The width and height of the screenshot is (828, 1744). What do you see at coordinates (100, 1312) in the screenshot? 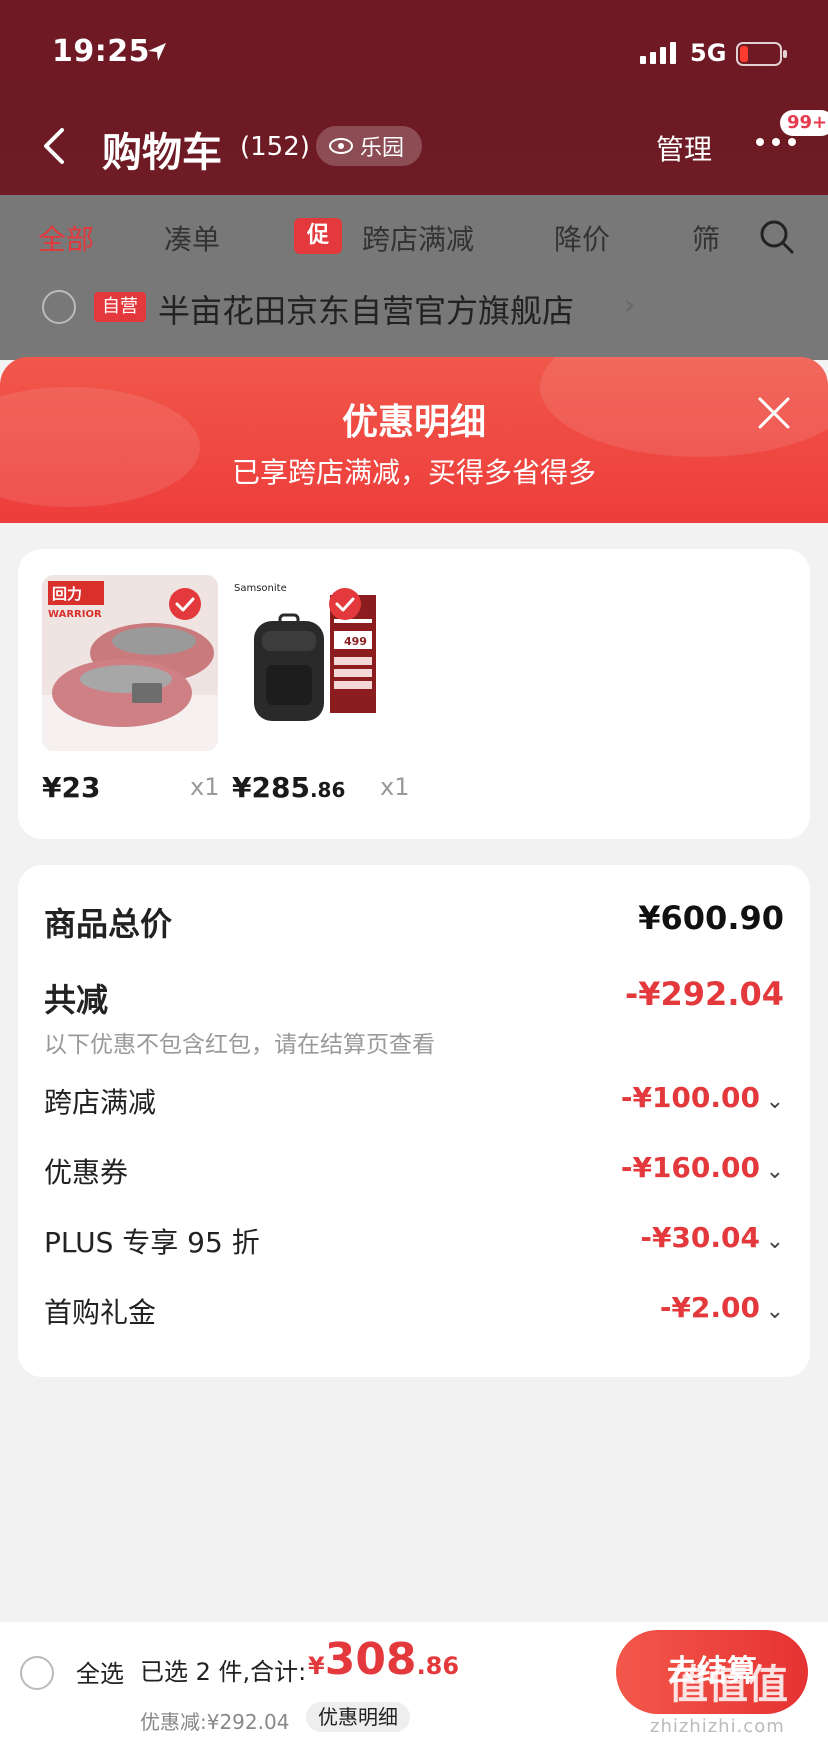
I see `discount-label: 首购礼金` at bounding box center [100, 1312].